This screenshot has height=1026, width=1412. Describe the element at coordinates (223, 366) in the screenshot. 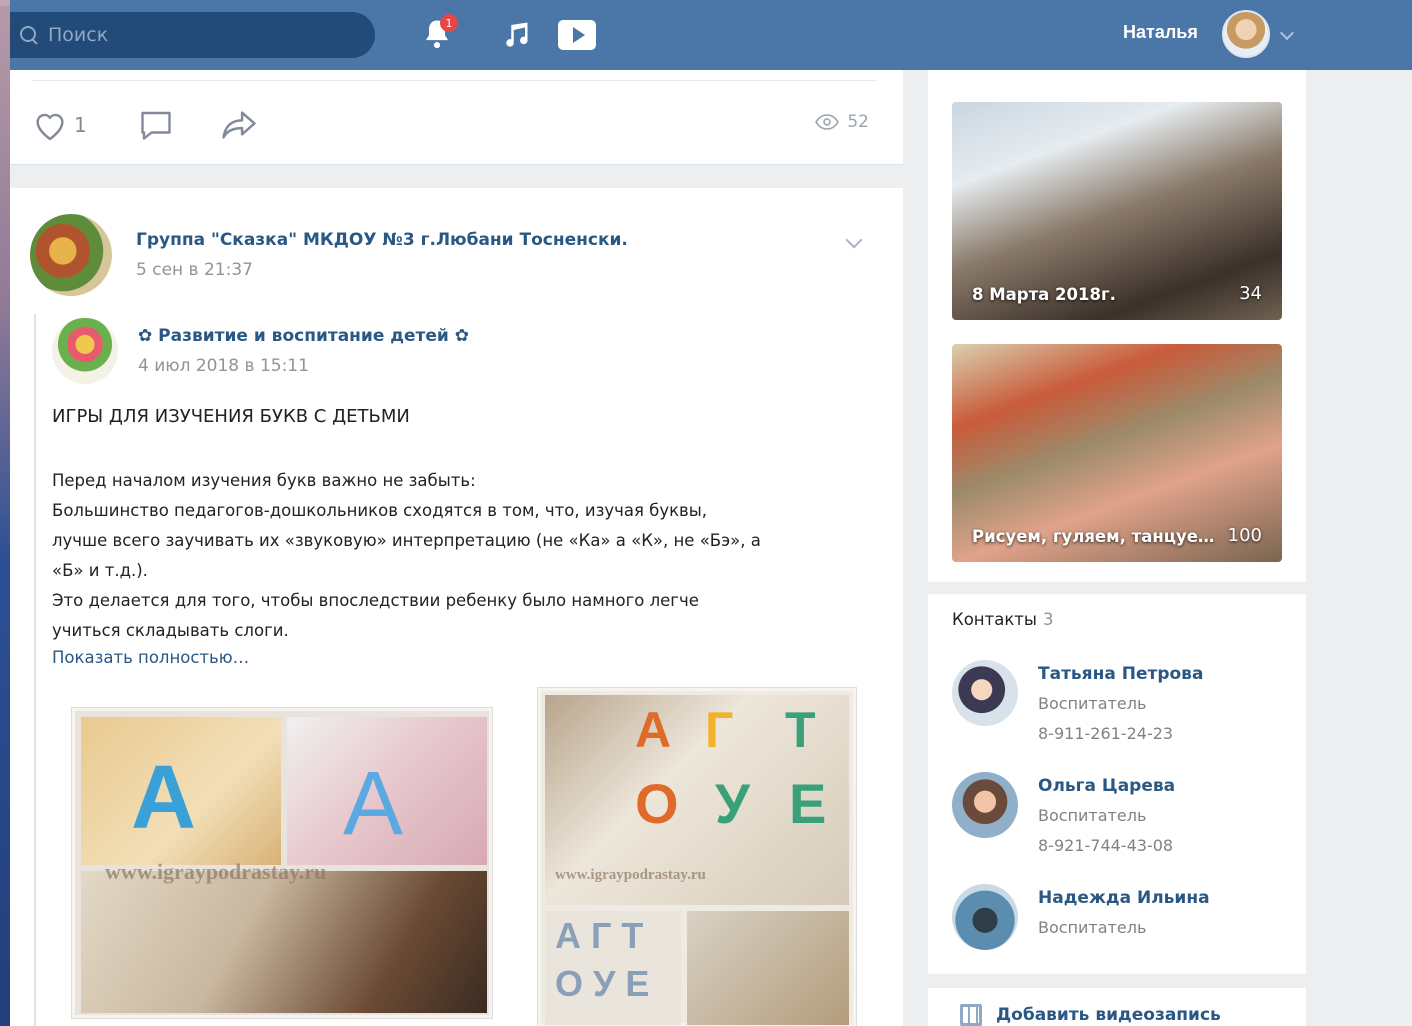

I see `repost-date: 4 июл 2018 в 15:11` at that location.